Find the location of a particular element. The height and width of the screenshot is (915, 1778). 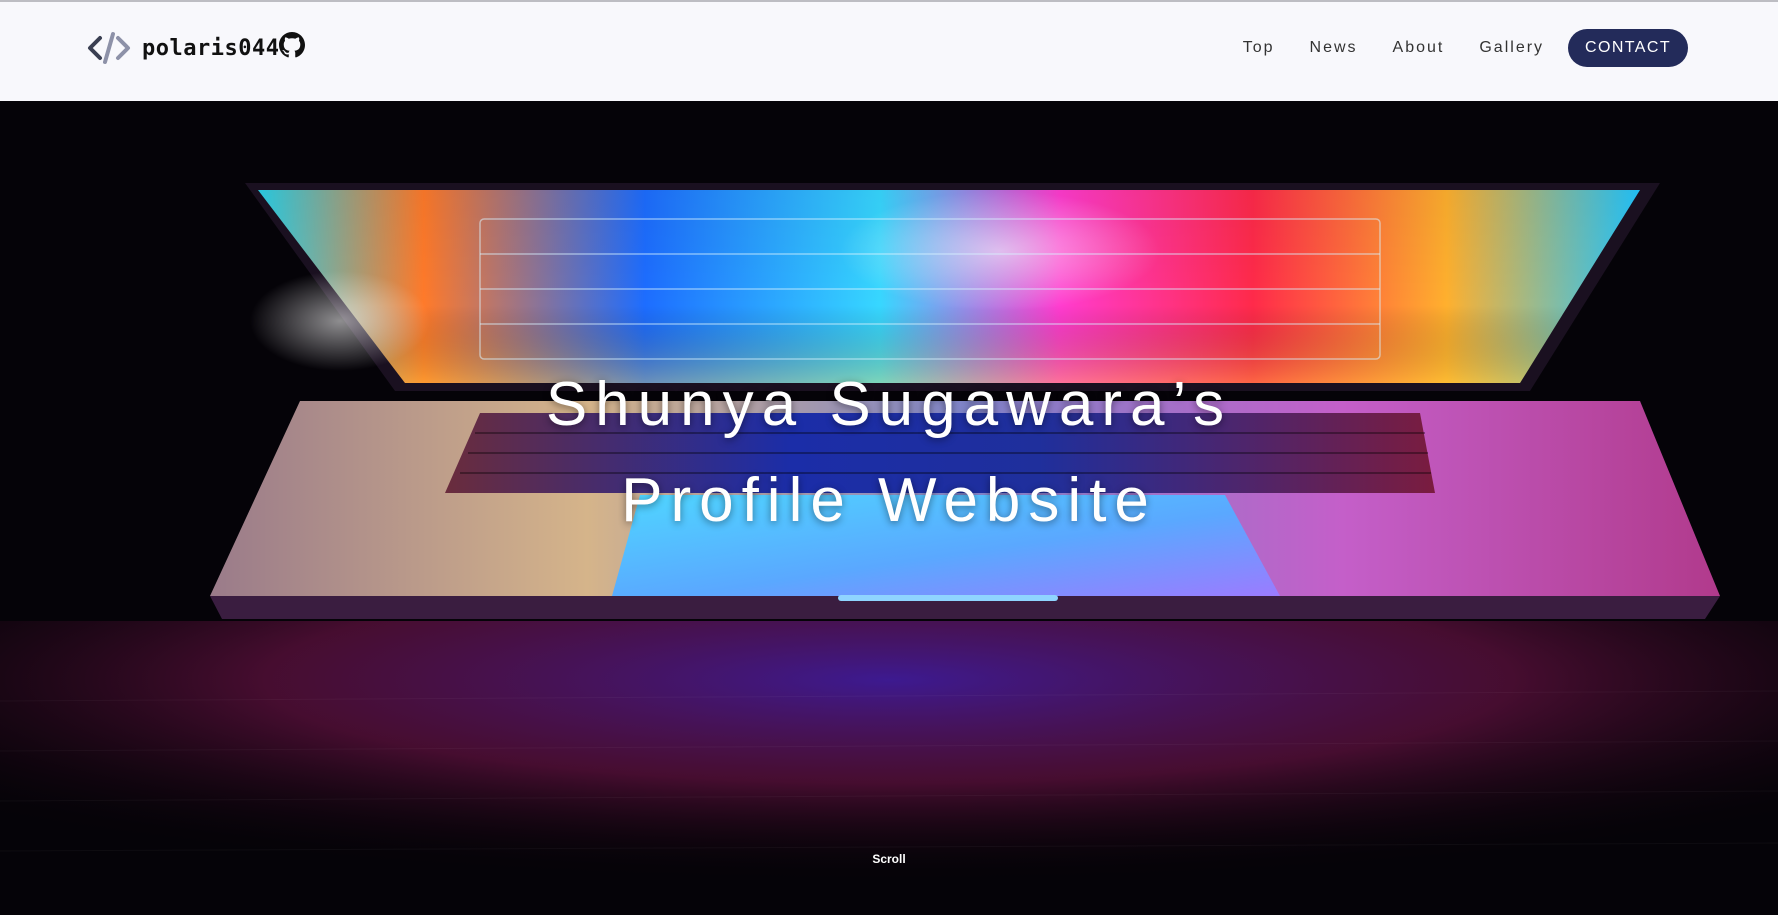

code-brackets-icon is located at coordinates (109, 48).